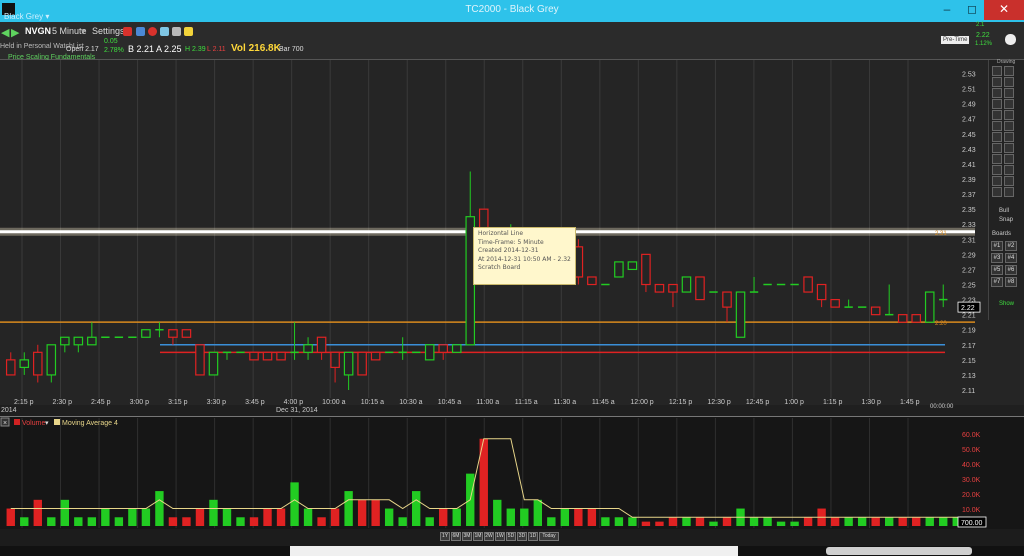  I want to click on circle-tool-icon, so click(997, 137).